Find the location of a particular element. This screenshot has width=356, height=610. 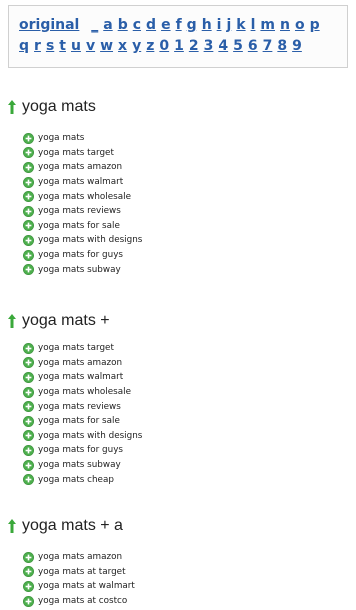

suggestion-item: yoga mats cheap is located at coordinates (82, 479).